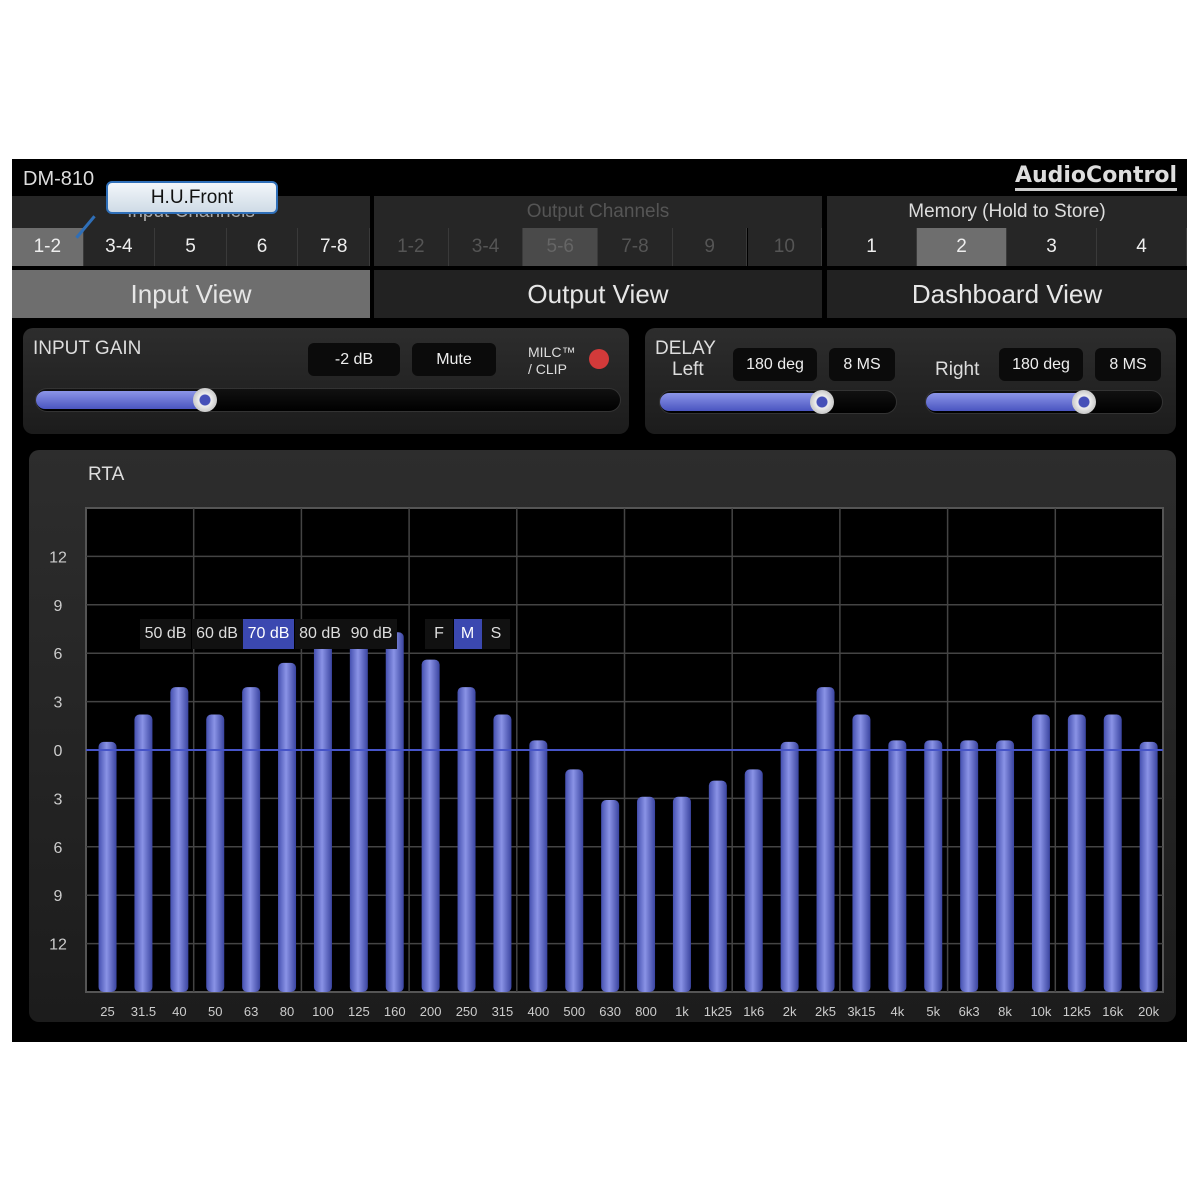 This screenshot has height=1200, width=1200. What do you see at coordinates (872, 247) in the screenshot?
I see `memory-slot-1: 1` at bounding box center [872, 247].